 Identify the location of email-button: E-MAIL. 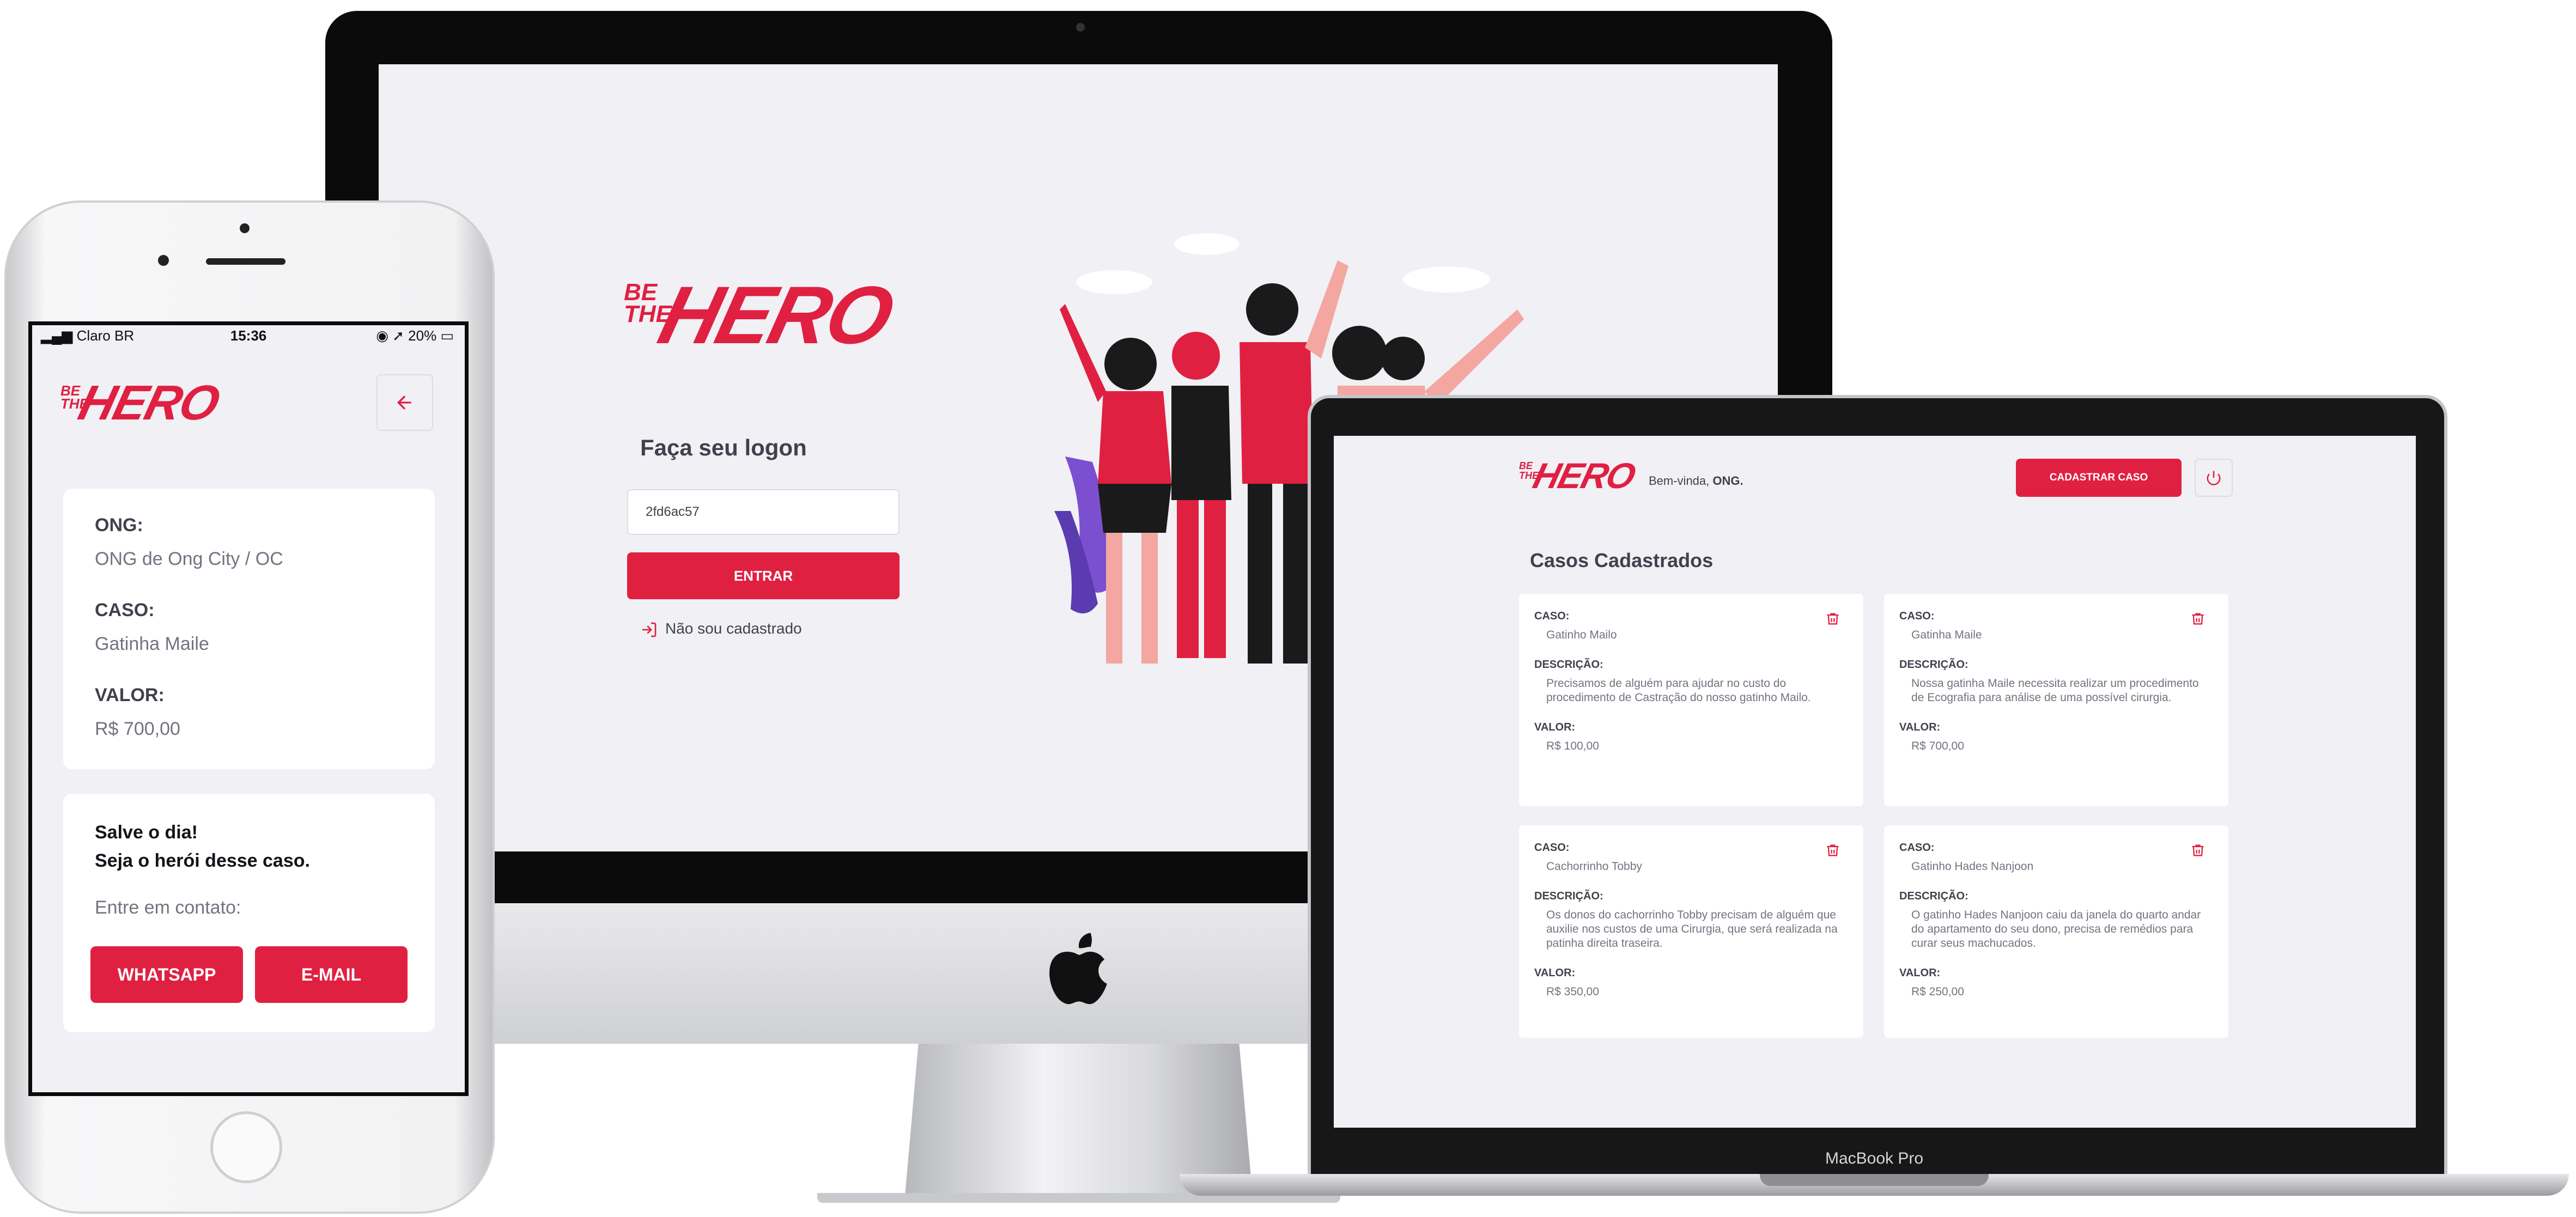
(332, 975).